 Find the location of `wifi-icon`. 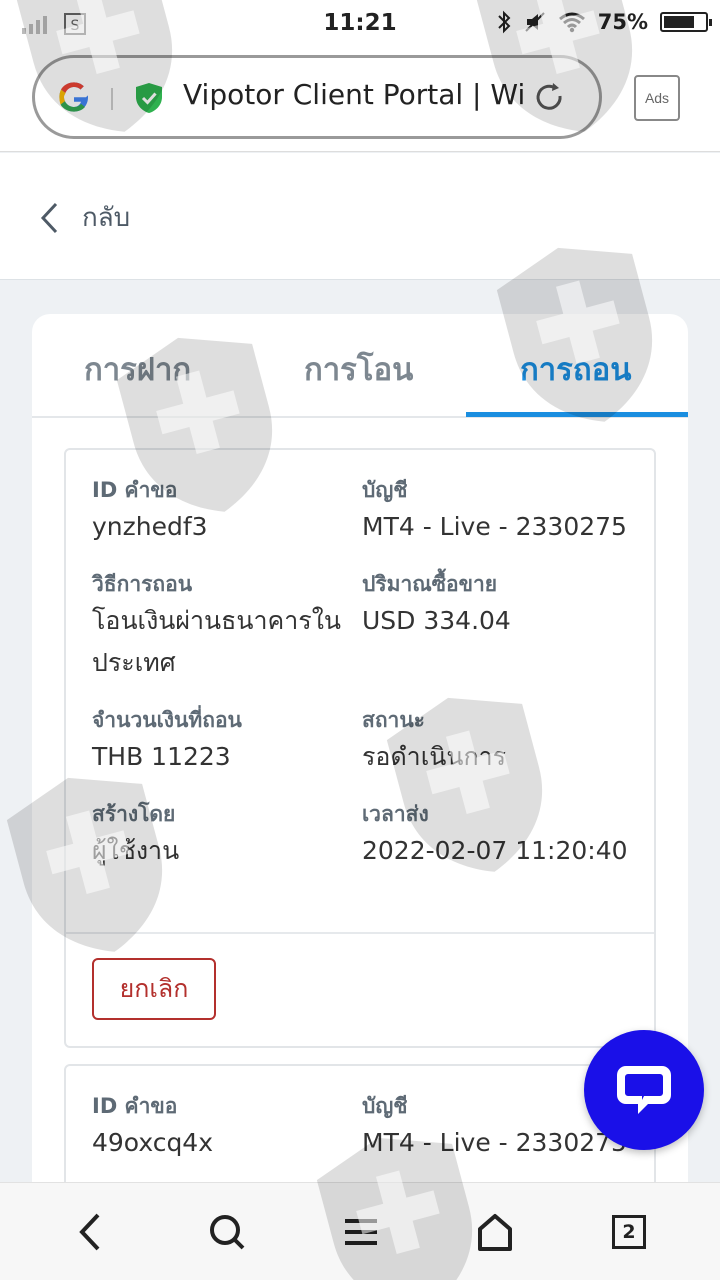

wifi-icon is located at coordinates (571, 22).